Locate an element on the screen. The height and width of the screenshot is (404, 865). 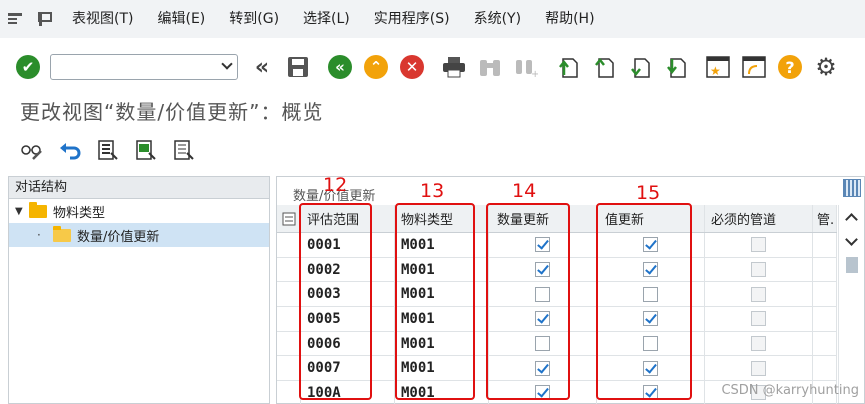
binoculars-plus-icon: + is located at coordinates (527, 69).